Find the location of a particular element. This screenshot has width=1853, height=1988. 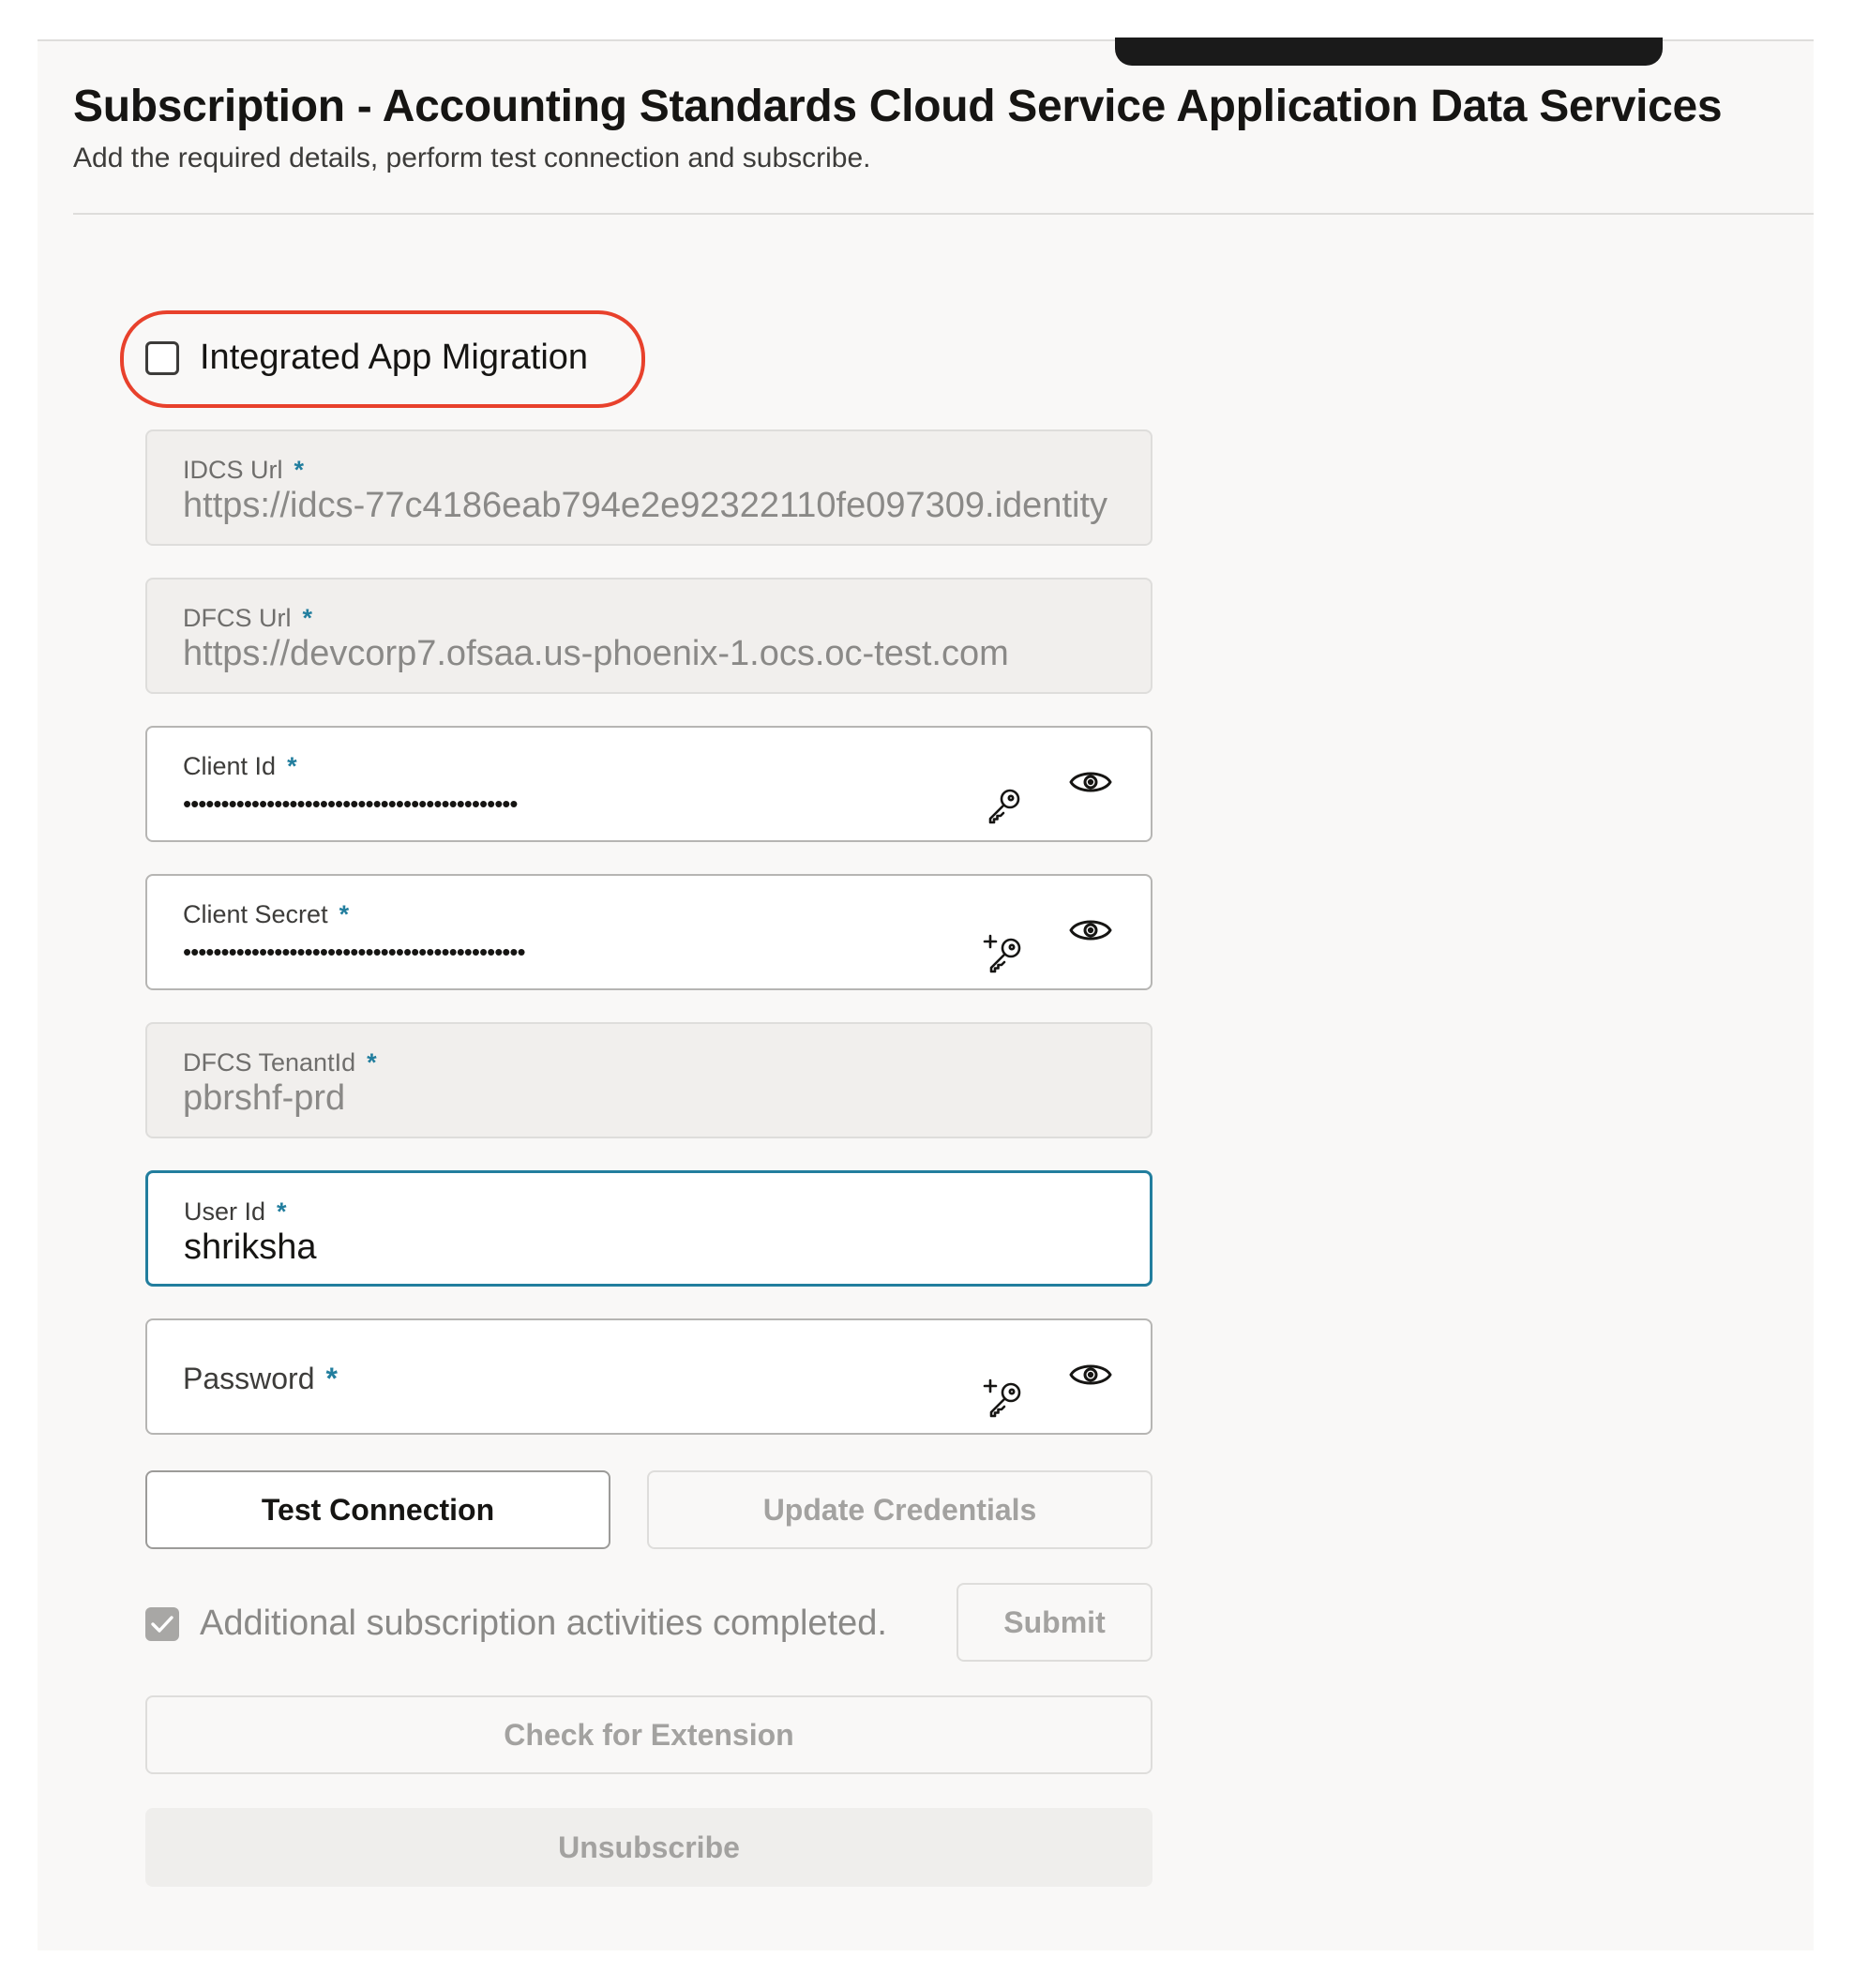

password-label: Password * is located at coordinates (260, 1378).